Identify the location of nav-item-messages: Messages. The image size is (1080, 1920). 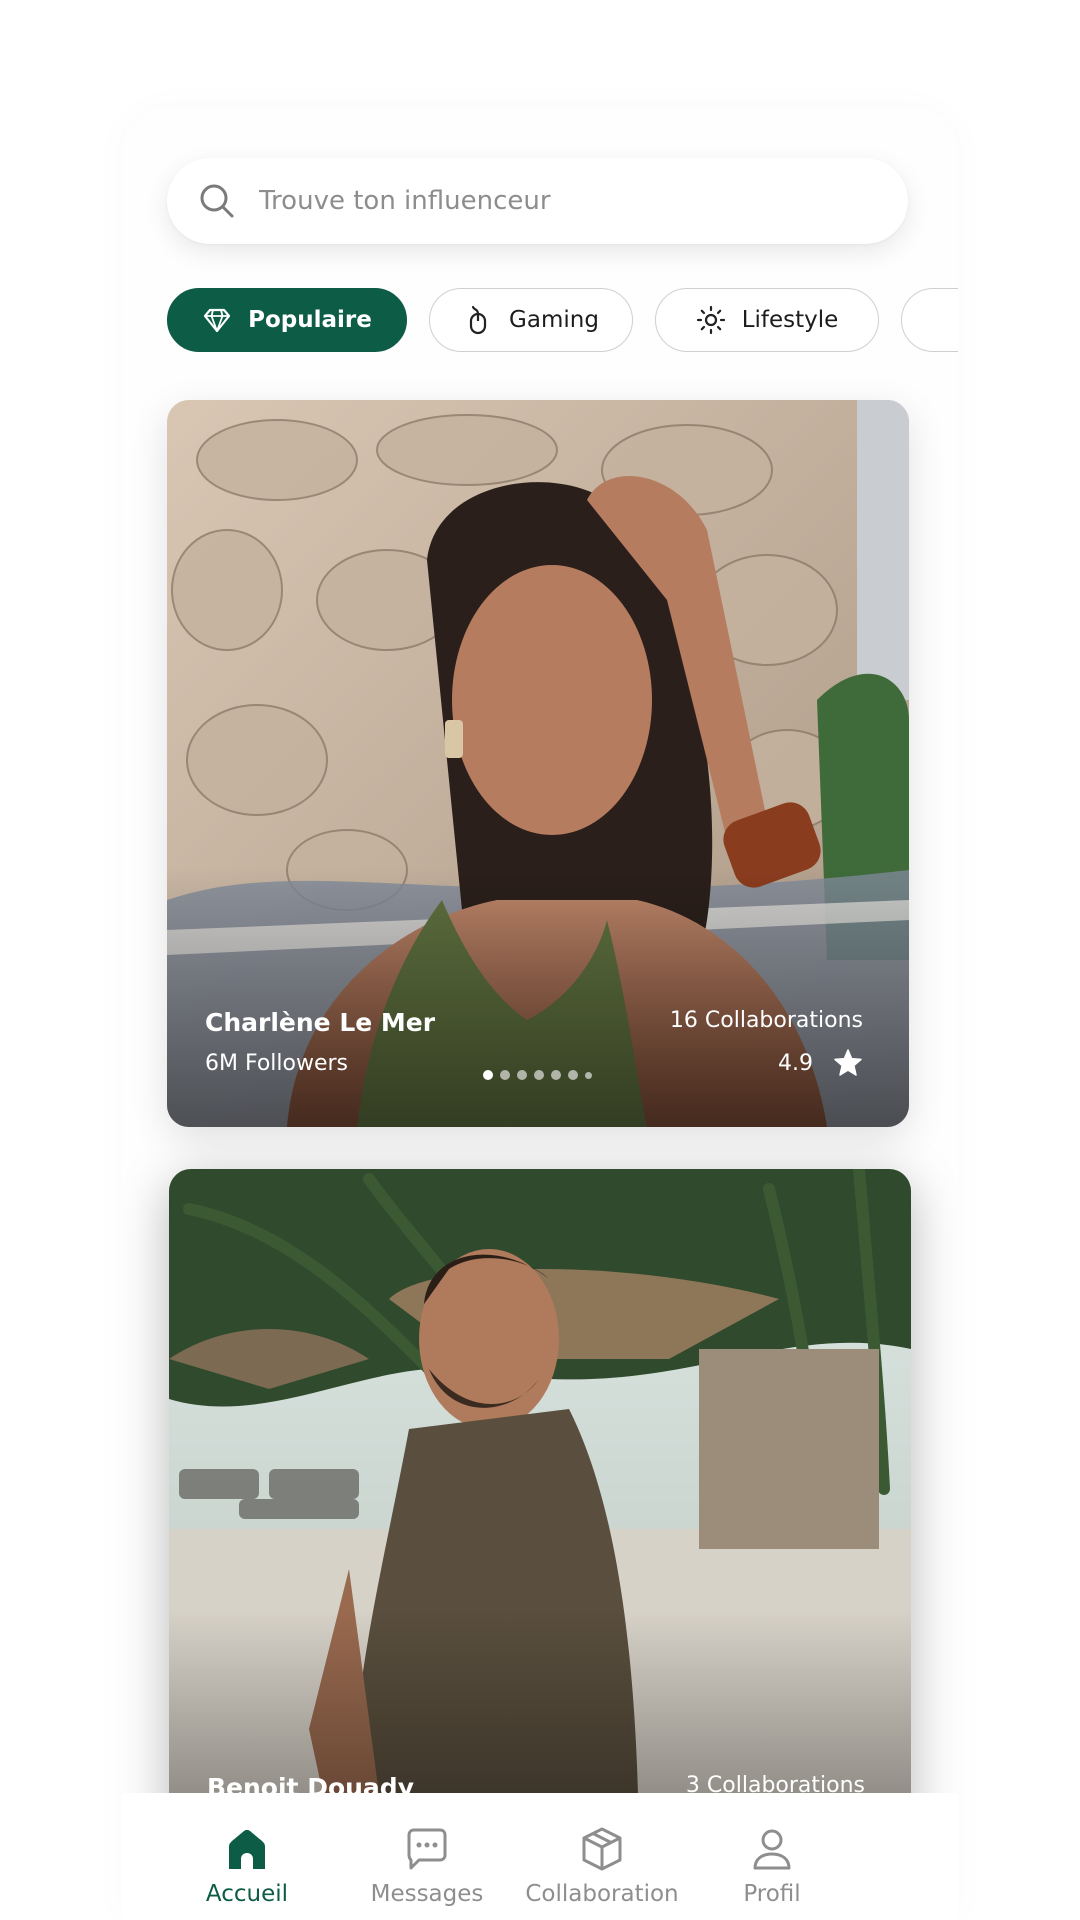
(427, 1850).